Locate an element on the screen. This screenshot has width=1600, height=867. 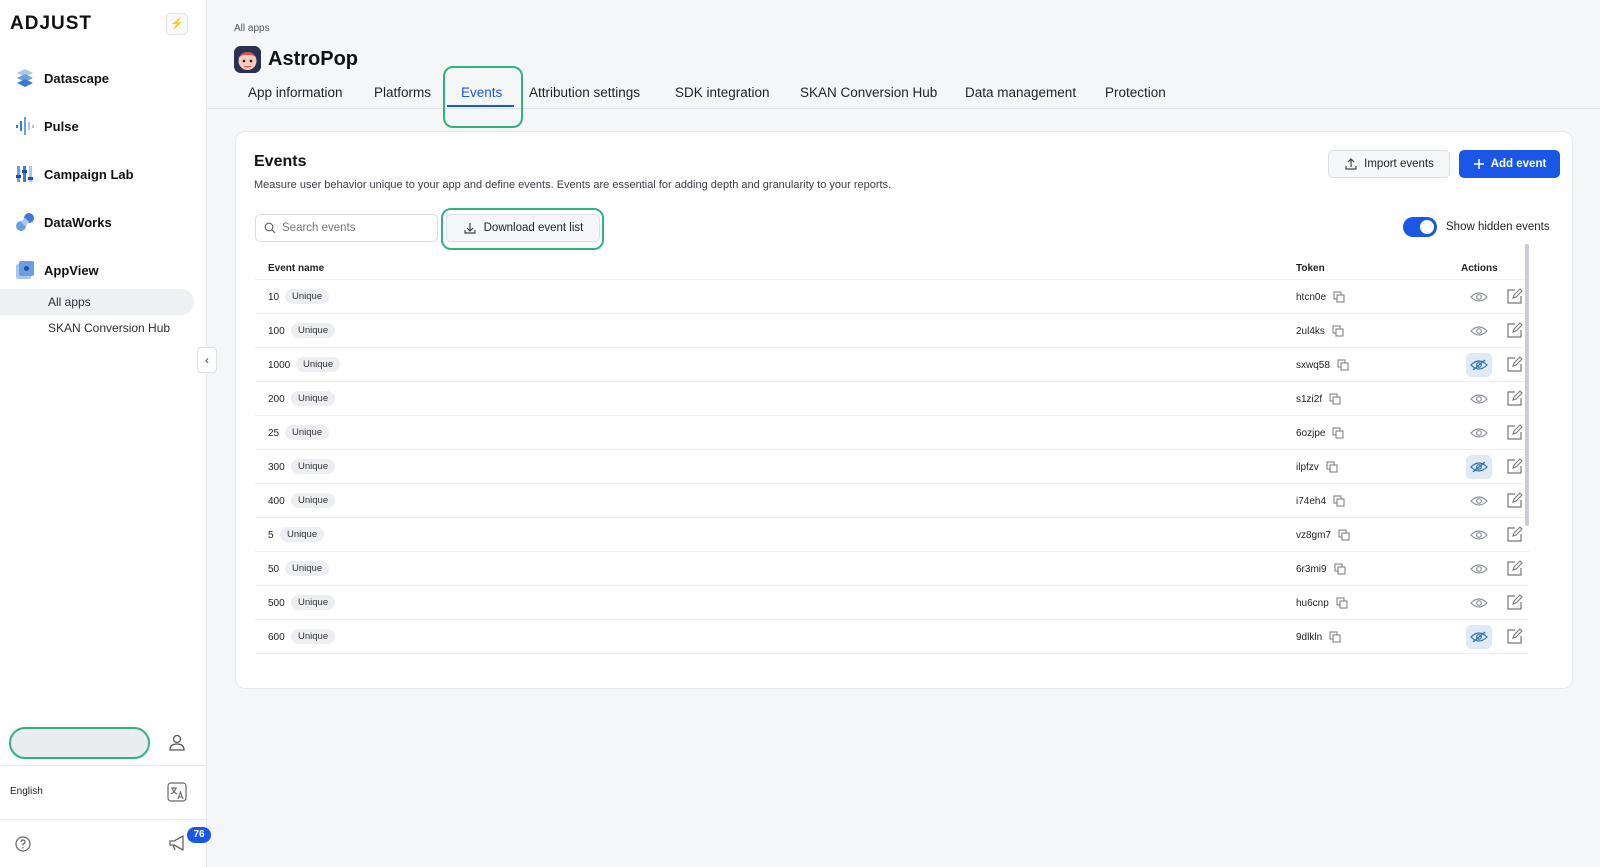
collapse-sidebar-button: ‹ is located at coordinates (207, 360).